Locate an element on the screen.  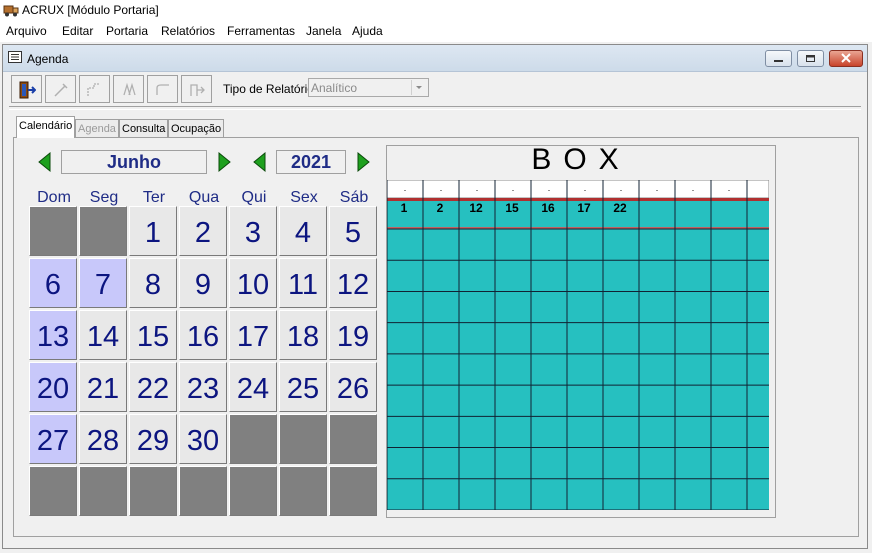
day-cell: 12 is located at coordinates (353, 283).